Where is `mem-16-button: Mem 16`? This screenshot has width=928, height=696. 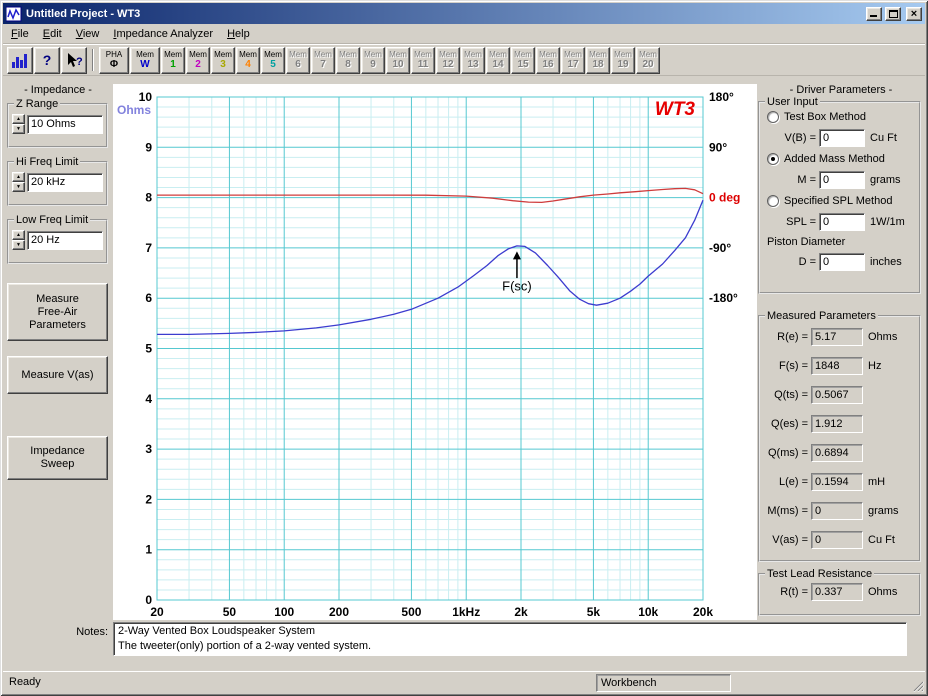 mem-16-button: Mem 16 is located at coordinates (548, 60).